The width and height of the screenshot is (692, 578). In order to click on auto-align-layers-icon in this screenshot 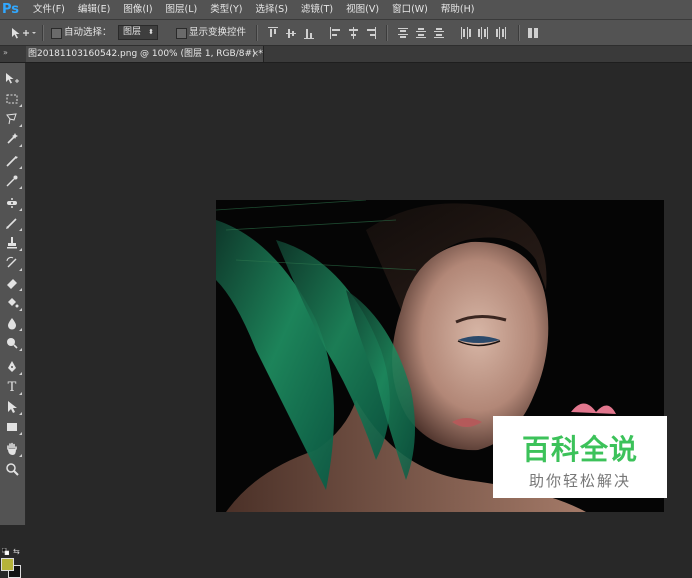, I will do `click(533, 33)`.